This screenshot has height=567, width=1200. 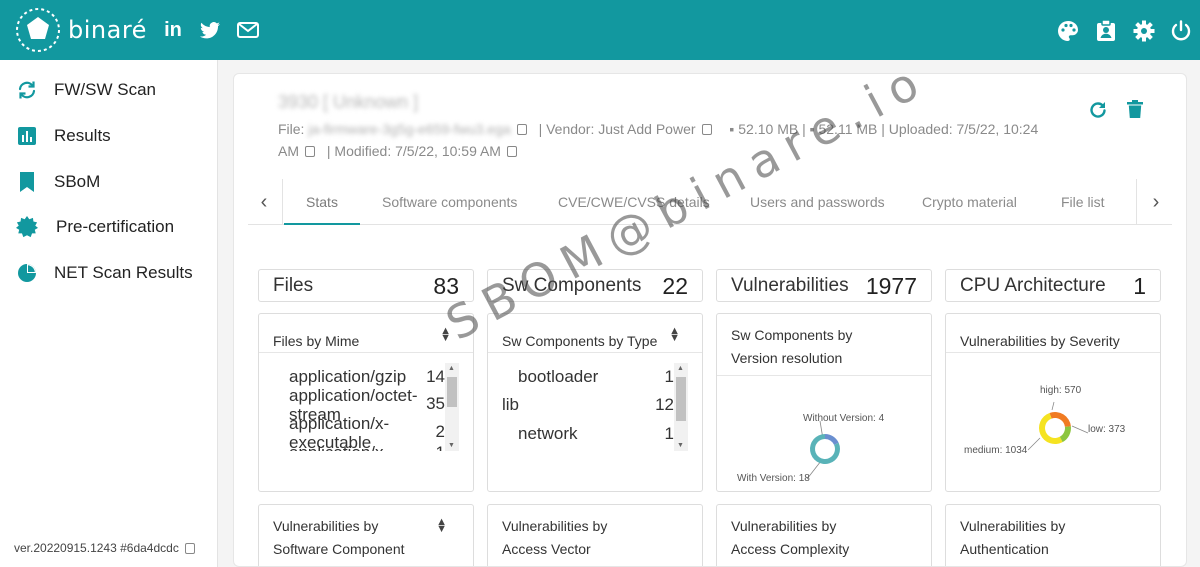 What do you see at coordinates (832, 439) in the screenshot?
I see `donut-slice-without-version` at bounding box center [832, 439].